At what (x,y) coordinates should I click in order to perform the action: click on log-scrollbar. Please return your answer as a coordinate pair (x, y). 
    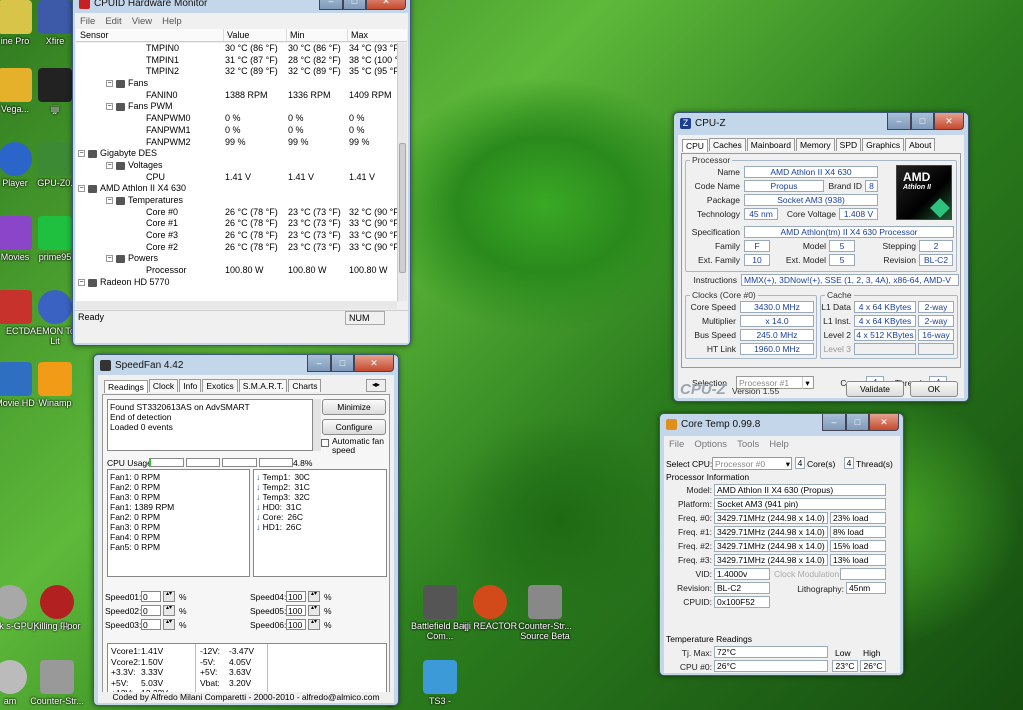
    Looking at the image, I should click on (317, 425).